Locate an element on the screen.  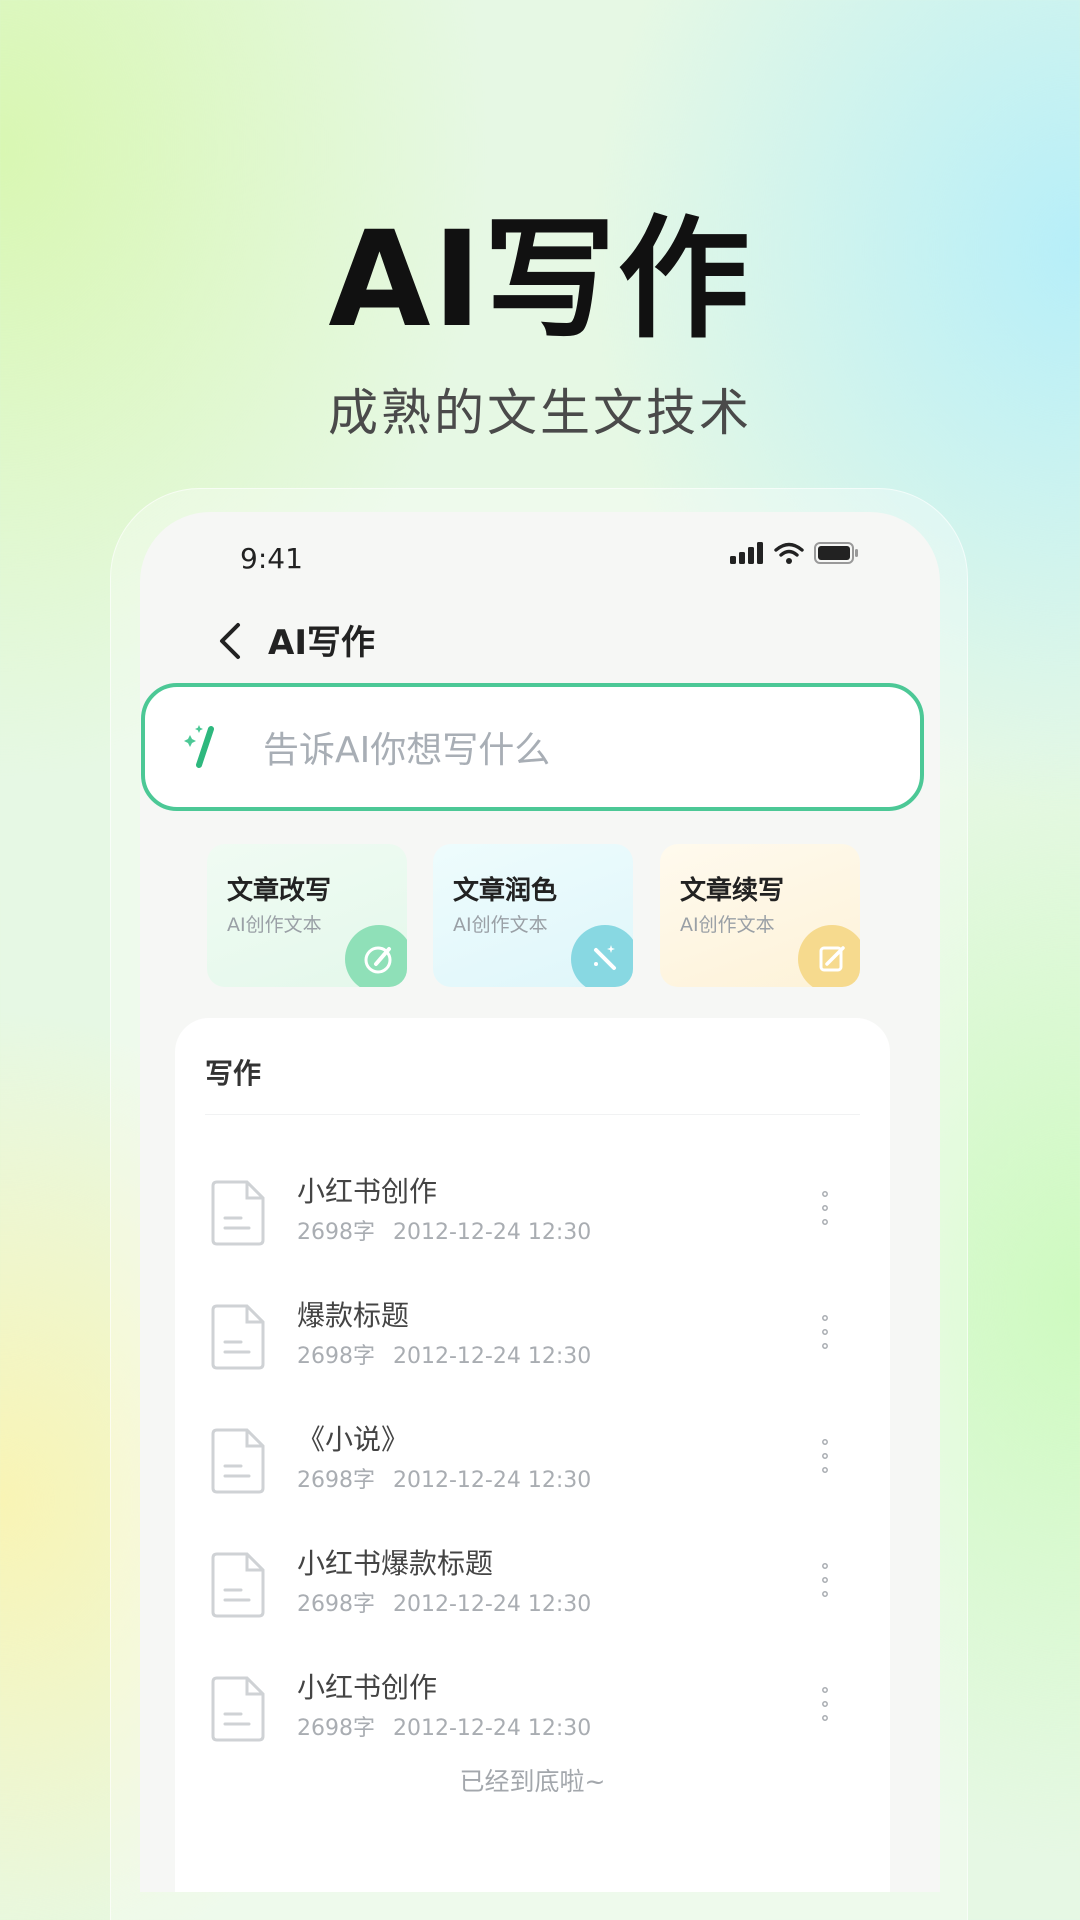
feature-card-polish: 文章润色 AI创作文本 is located at coordinates (533, 915).